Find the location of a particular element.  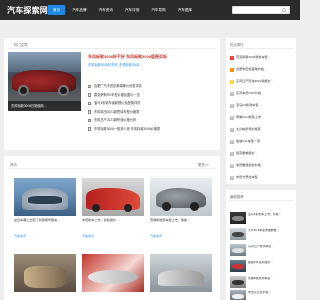

rank-badge: 10 is located at coordinates (232, 166).